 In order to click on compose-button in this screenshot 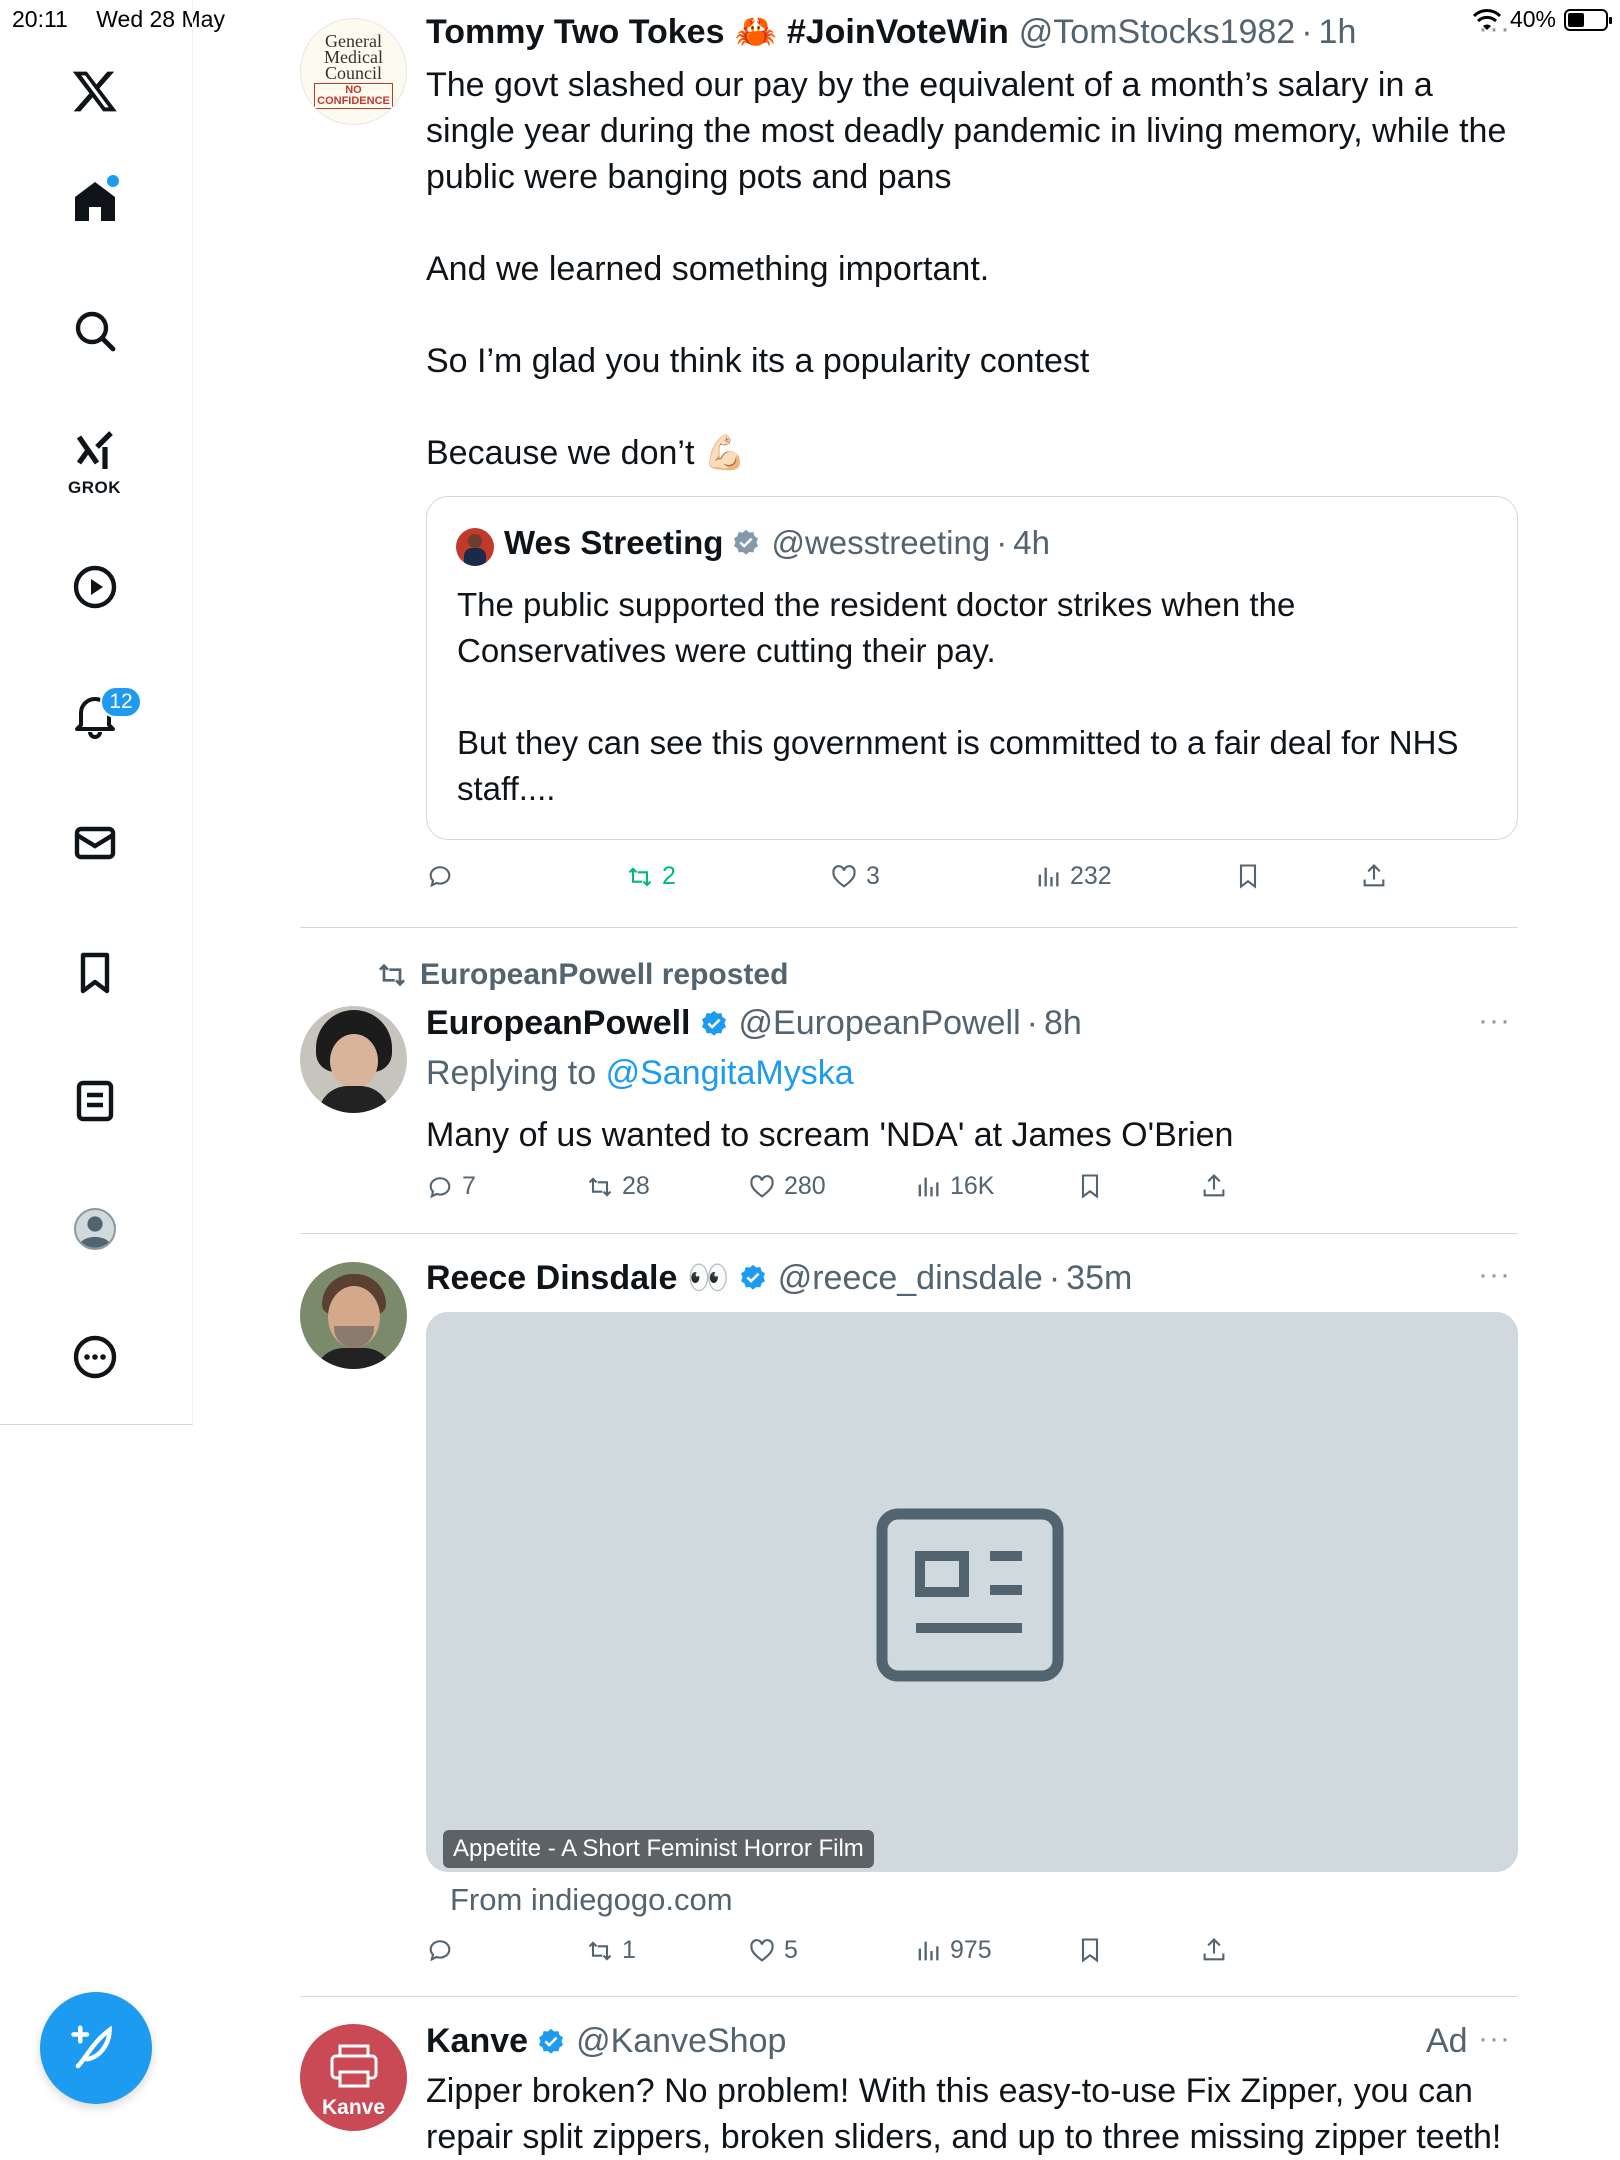, I will do `click(96, 2048)`.